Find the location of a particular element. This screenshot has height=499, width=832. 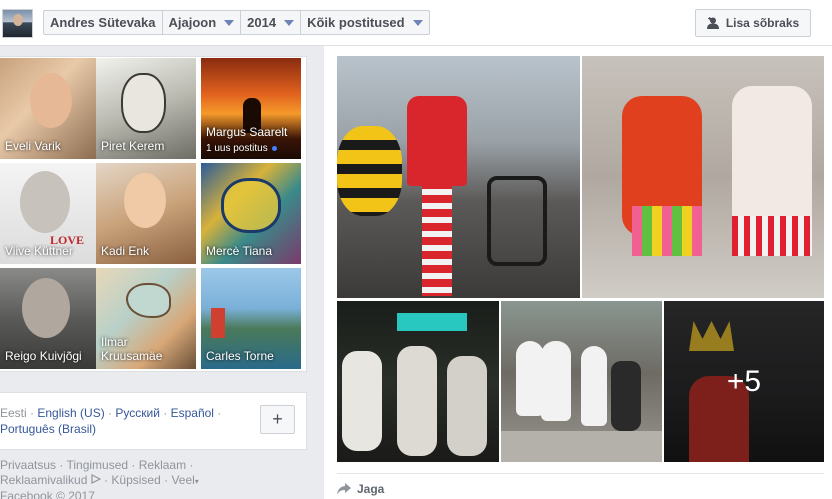

crumb-timeline: Ajajoon is located at coordinates (202, 22).